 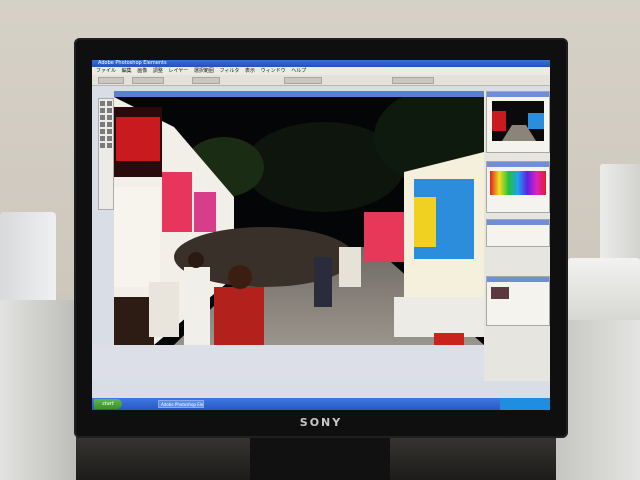 What do you see at coordinates (525, 404) in the screenshot?
I see `system-tray` at bounding box center [525, 404].